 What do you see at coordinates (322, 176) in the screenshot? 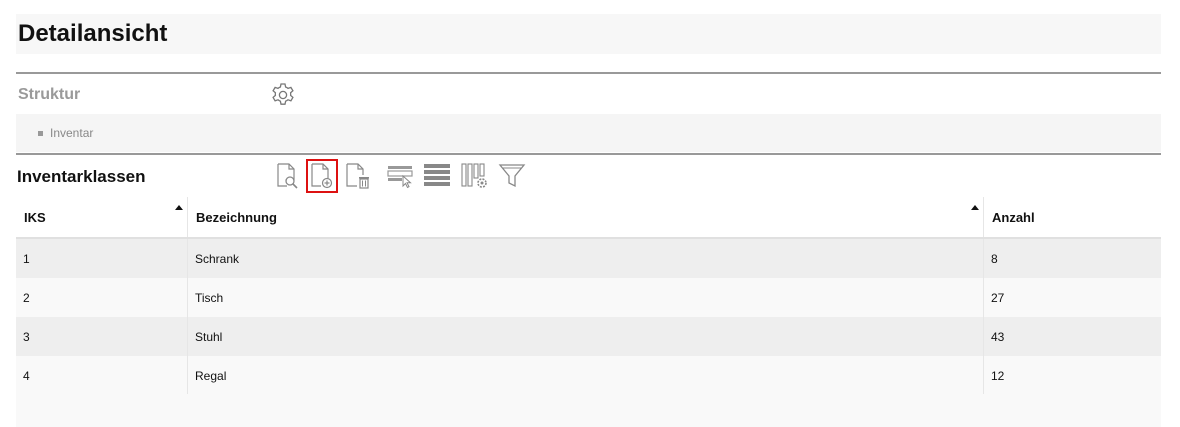
I see `document-add-icon` at bounding box center [322, 176].